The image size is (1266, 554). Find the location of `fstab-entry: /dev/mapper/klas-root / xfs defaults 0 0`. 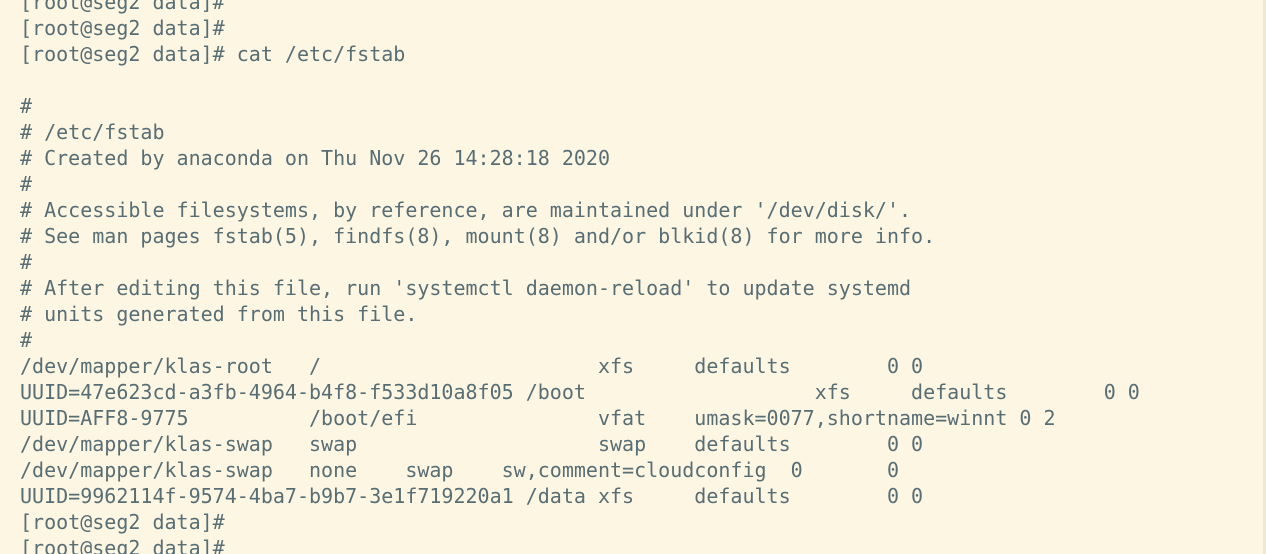

fstab-entry: /dev/mapper/klas-root / xfs defaults 0 0 is located at coordinates (472, 366).